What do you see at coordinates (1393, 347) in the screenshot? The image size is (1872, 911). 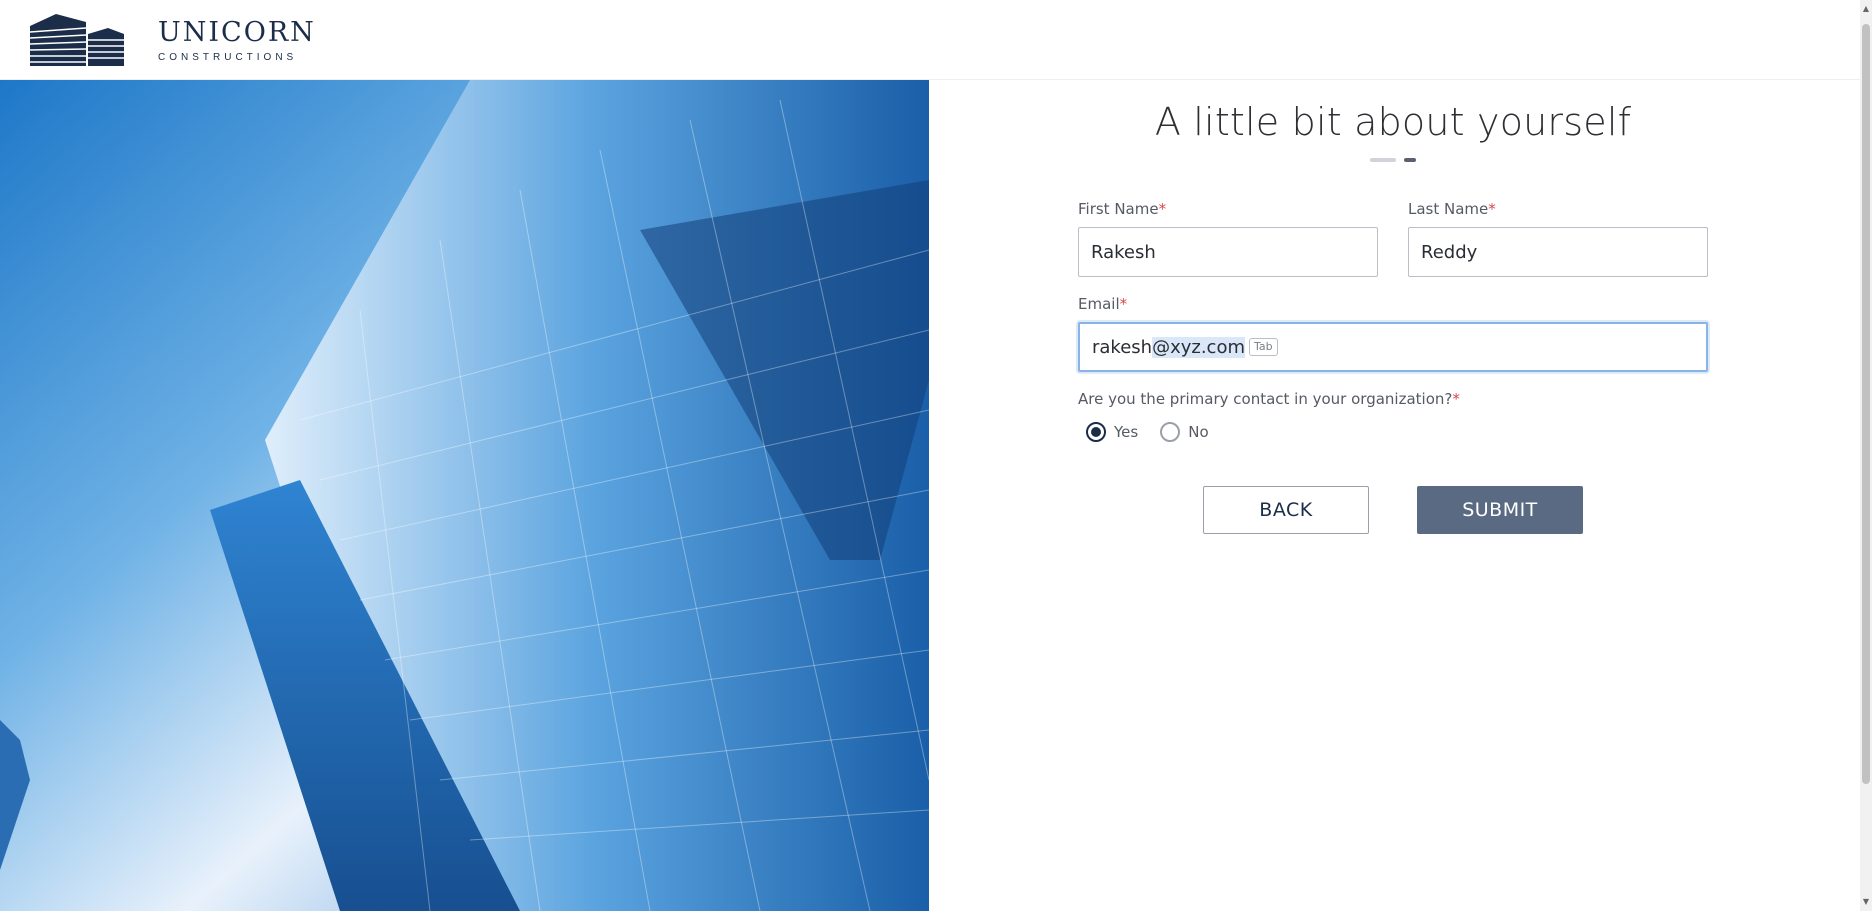 I see `email-input: rakesh @xyz.com Tab` at bounding box center [1393, 347].